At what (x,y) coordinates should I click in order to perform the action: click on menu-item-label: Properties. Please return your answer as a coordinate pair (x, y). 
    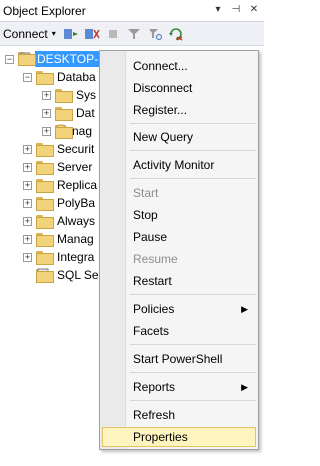
    Looking at the image, I should click on (160, 437).